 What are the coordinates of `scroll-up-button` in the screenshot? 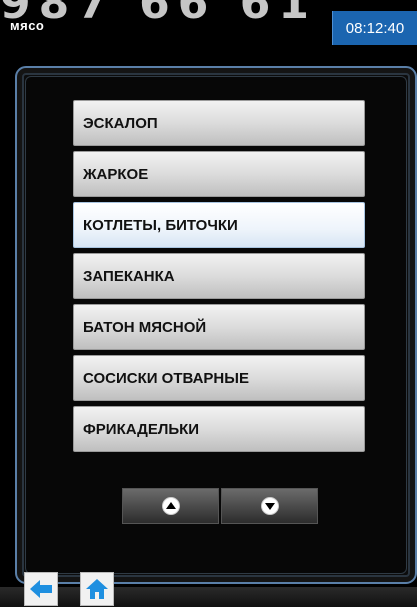 It's located at (170, 506).